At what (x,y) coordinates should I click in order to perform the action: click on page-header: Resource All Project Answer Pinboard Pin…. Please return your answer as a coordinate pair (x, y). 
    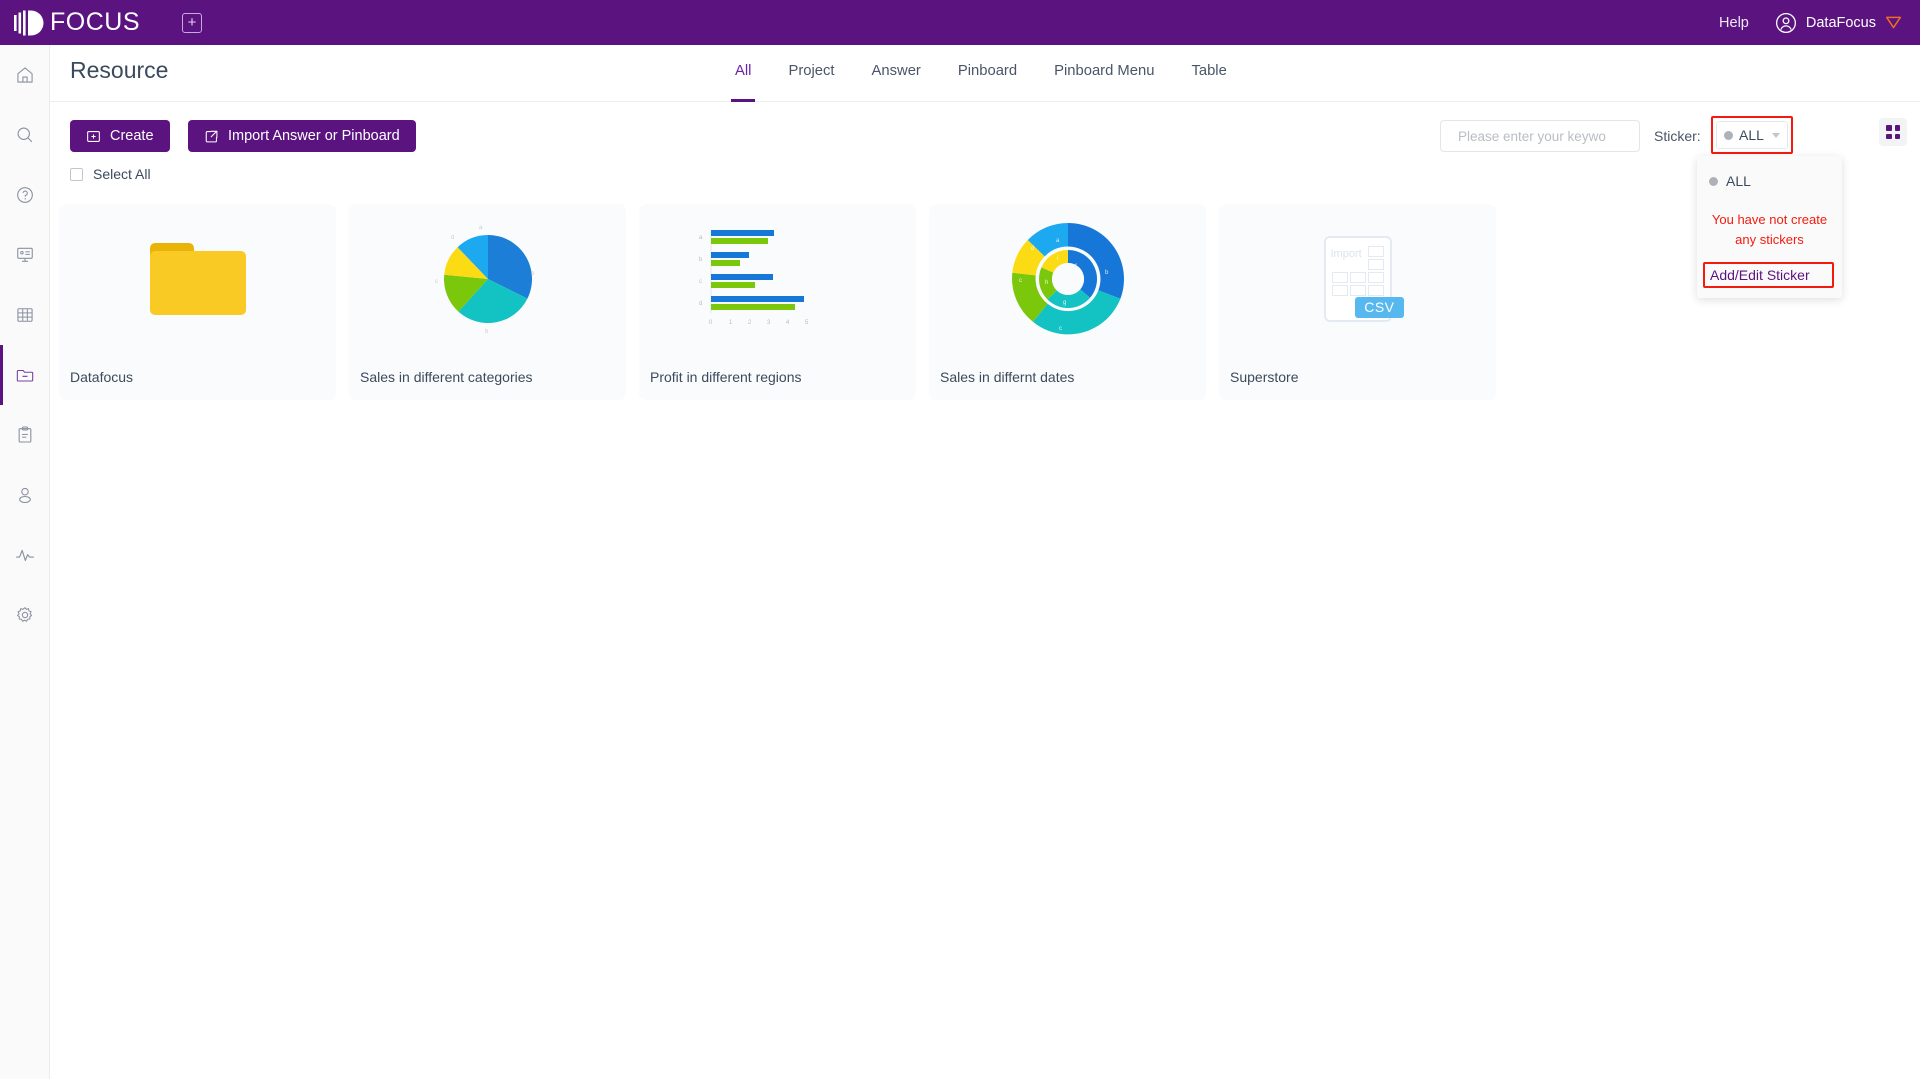
    Looking at the image, I should click on (985, 73).